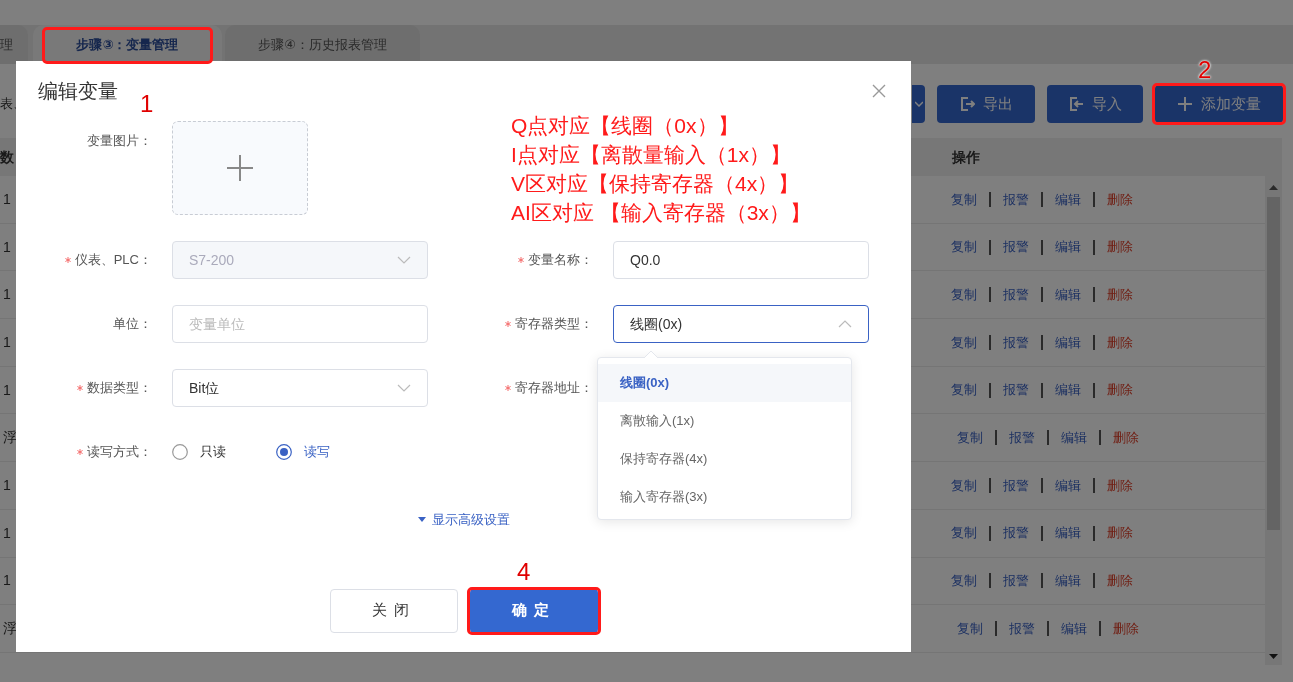 This screenshot has height=682, width=1293. I want to click on advanced-settings-link: 显示高级设置, so click(463, 520).